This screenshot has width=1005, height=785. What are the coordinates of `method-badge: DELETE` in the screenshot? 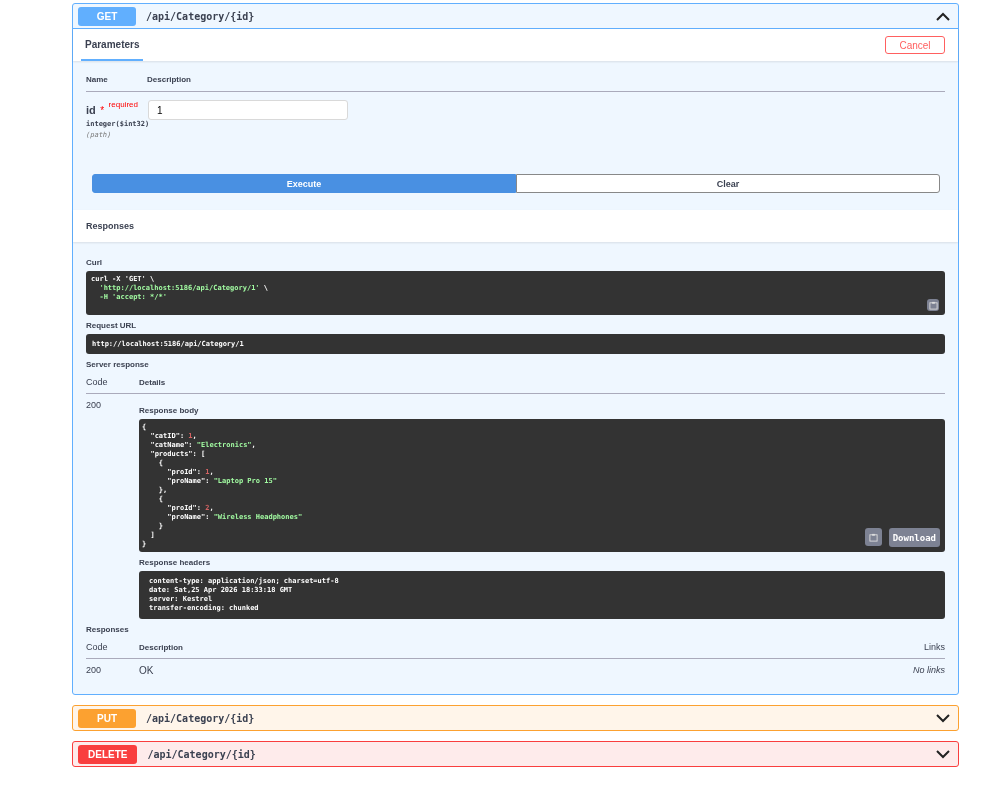 It's located at (108, 754).